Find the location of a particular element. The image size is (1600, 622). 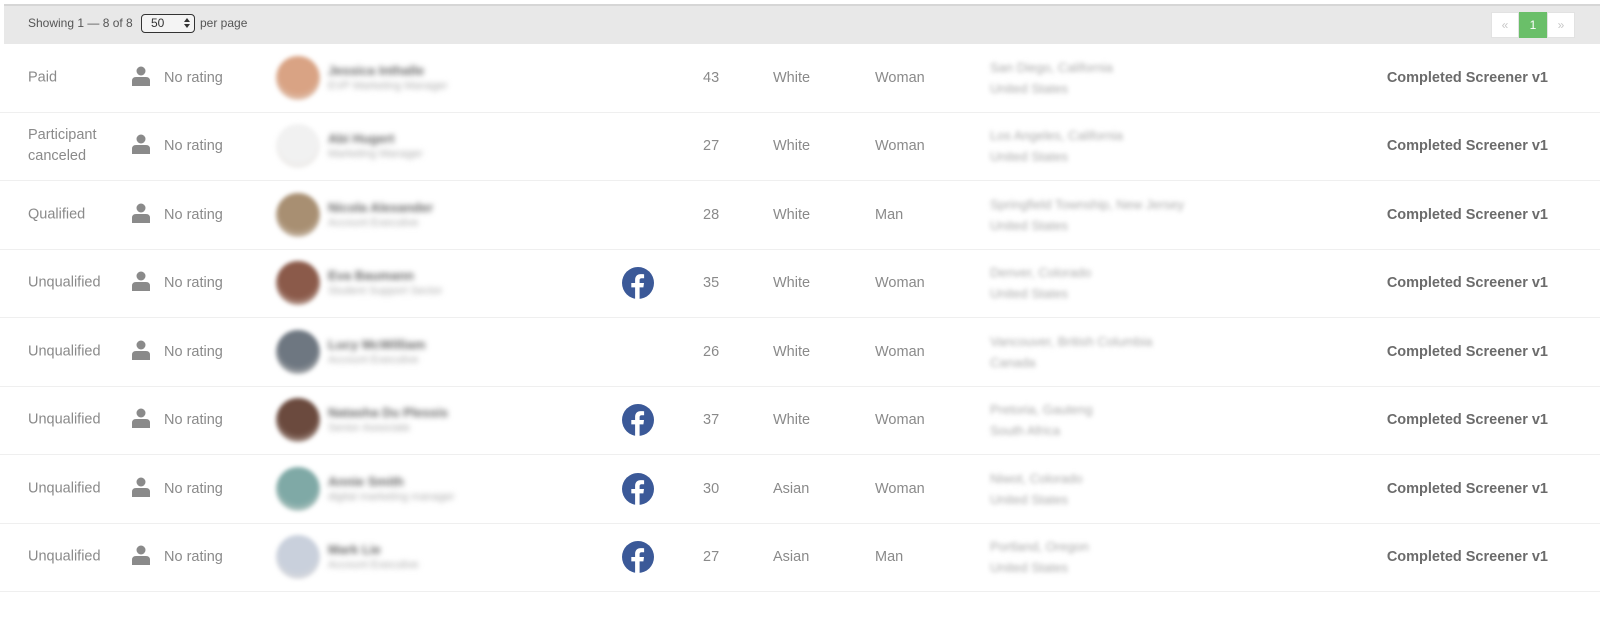

participant-role: Senior Associate is located at coordinates (369, 428).